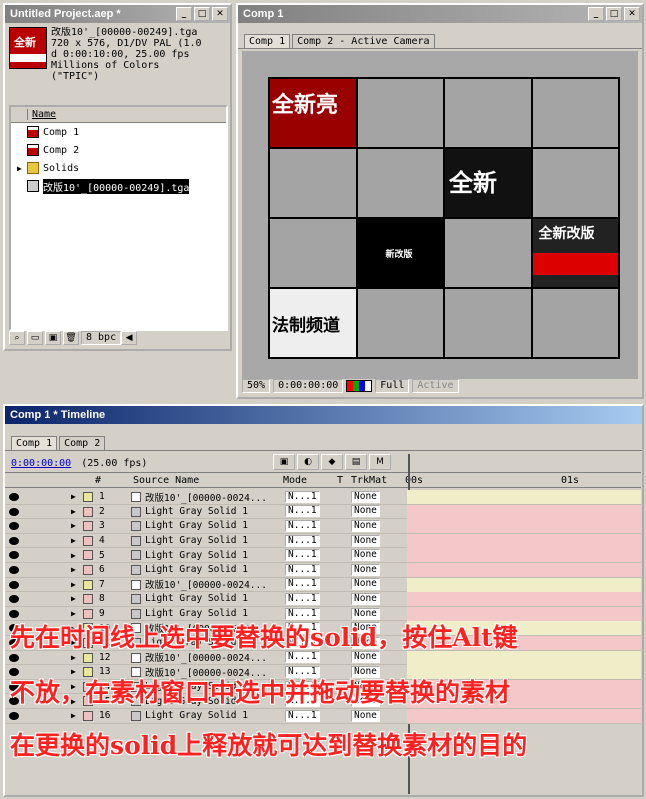 This screenshot has height=799, width=646. I want to click on tab-comp2: Comp 2 - Active Camera, so click(363, 41).